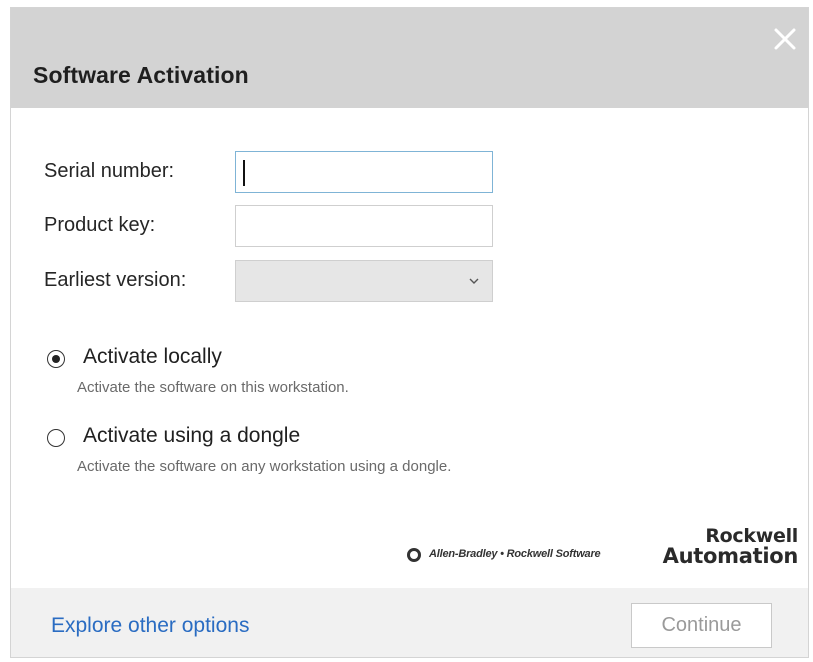 The image size is (813, 662). Describe the element at coordinates (409, 58) in the screenshot. I see `dialog-titlebar: Software Activation` at that location.